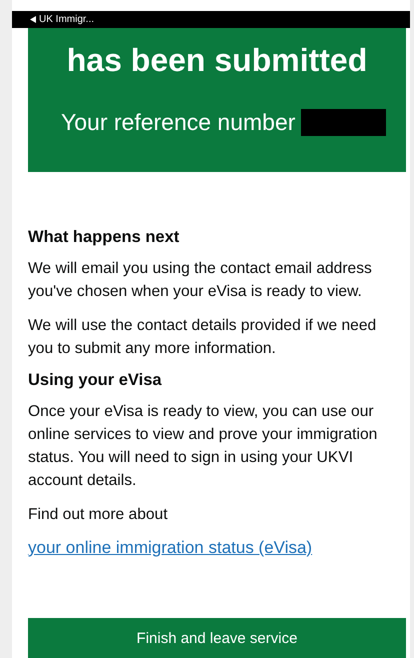 This screenshot has height=658, width=414. I want to click on reference-label: Your reference number, so click(178, 122).